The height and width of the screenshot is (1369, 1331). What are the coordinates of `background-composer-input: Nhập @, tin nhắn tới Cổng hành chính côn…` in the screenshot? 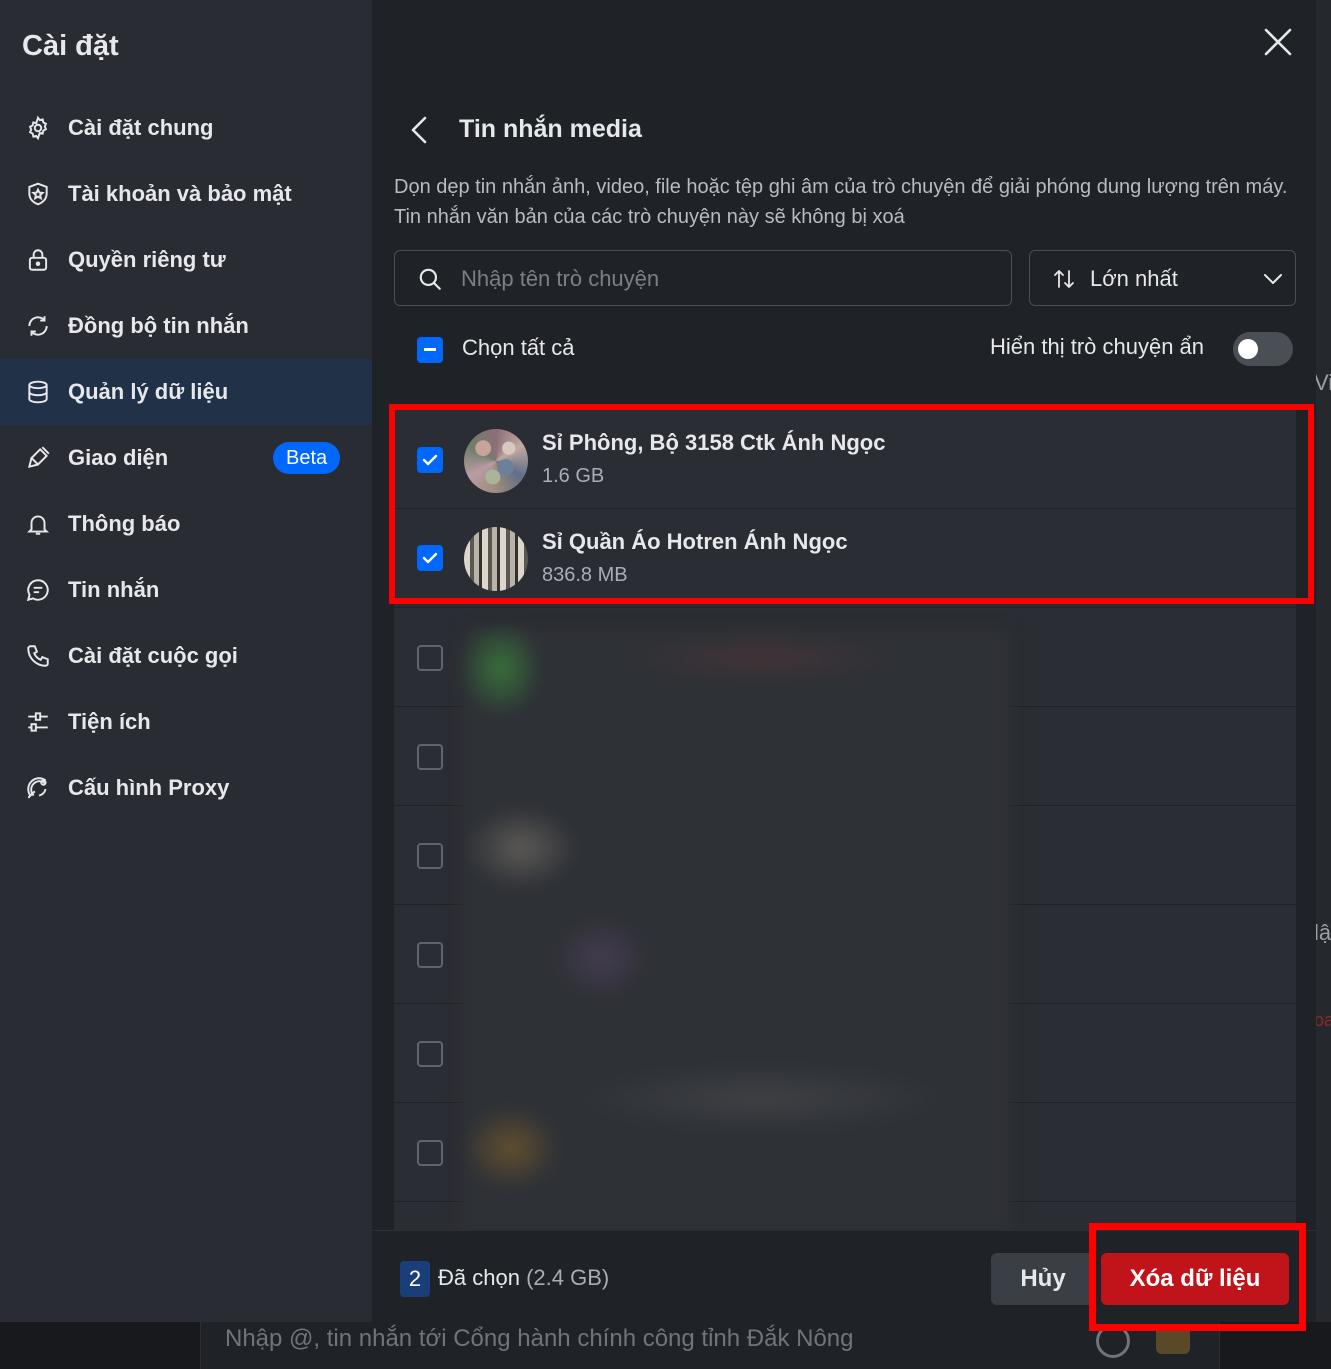 It's located at (710, 1345).